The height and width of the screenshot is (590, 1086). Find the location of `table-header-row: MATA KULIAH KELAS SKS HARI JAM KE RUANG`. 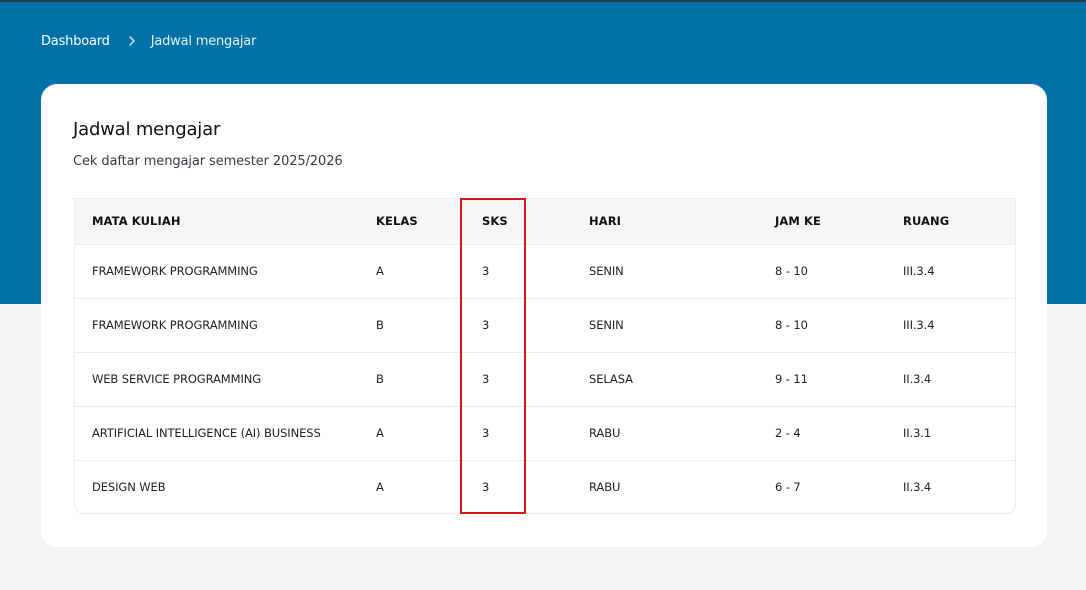

table-header-row: MATA KULIAH KELAS SKS HARI JAM KE RUANG is located at coordinates (545, 221).